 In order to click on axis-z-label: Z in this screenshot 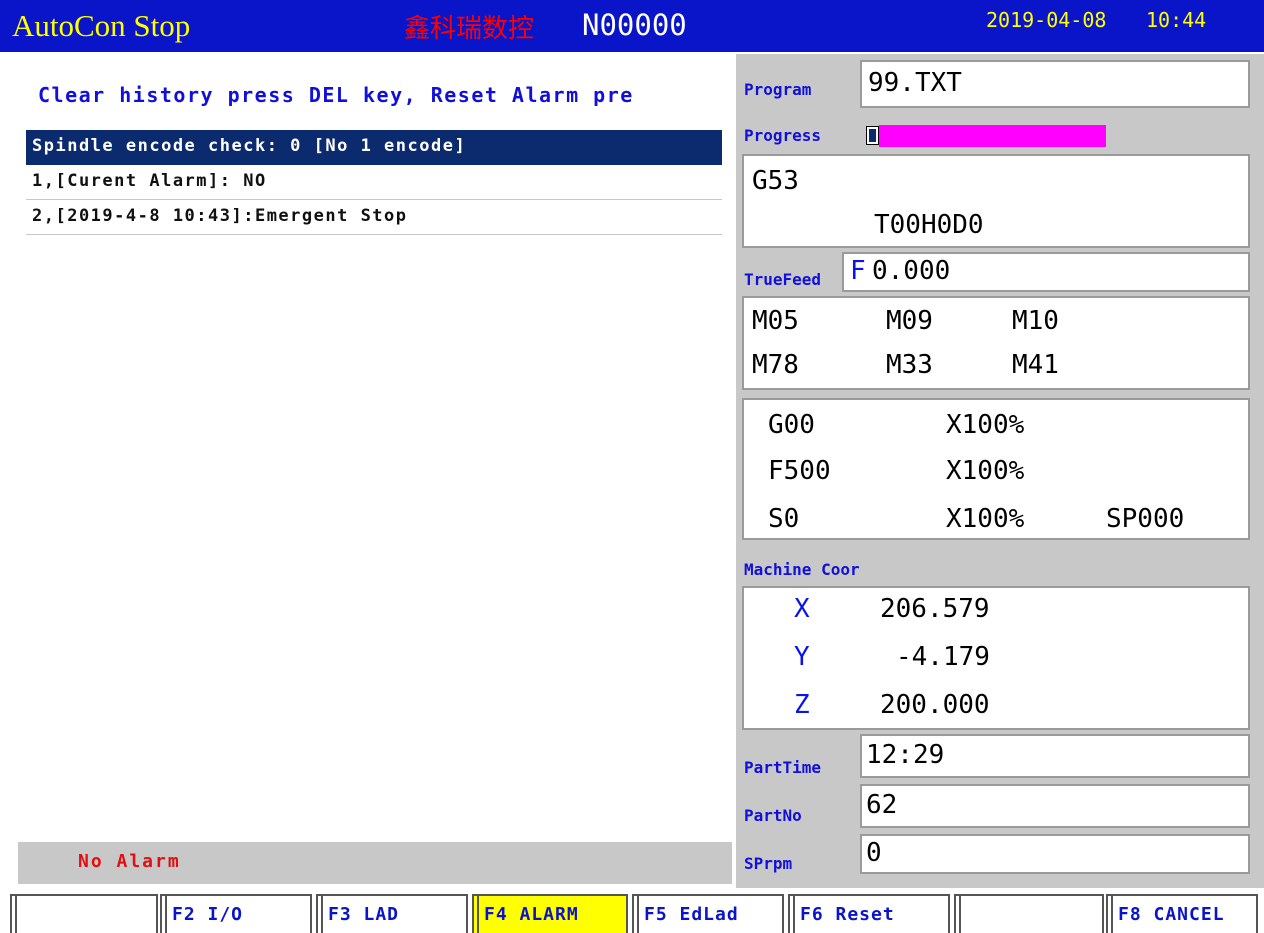, I will do `click(802, 705)`.